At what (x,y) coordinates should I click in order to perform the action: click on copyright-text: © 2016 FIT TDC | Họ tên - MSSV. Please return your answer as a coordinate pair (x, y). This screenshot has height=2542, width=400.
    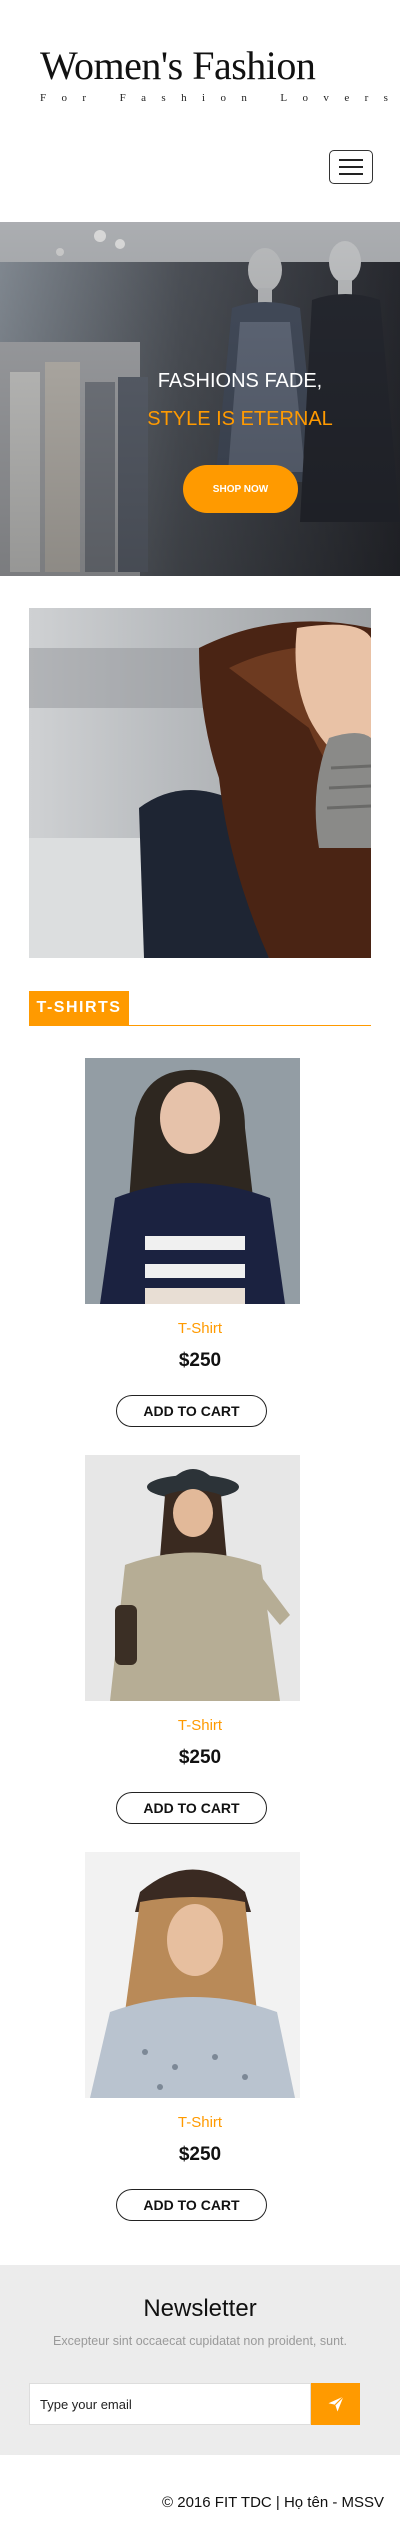
    Looking at the image, I should click on (273, 2502).